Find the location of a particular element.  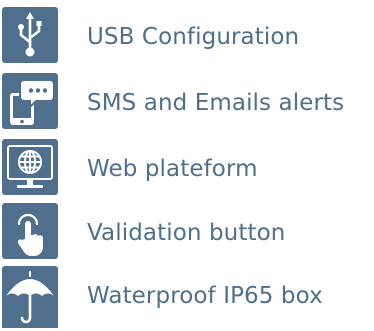

feature-label: SMS and Emails alerts is located at coordinates (216, 103).